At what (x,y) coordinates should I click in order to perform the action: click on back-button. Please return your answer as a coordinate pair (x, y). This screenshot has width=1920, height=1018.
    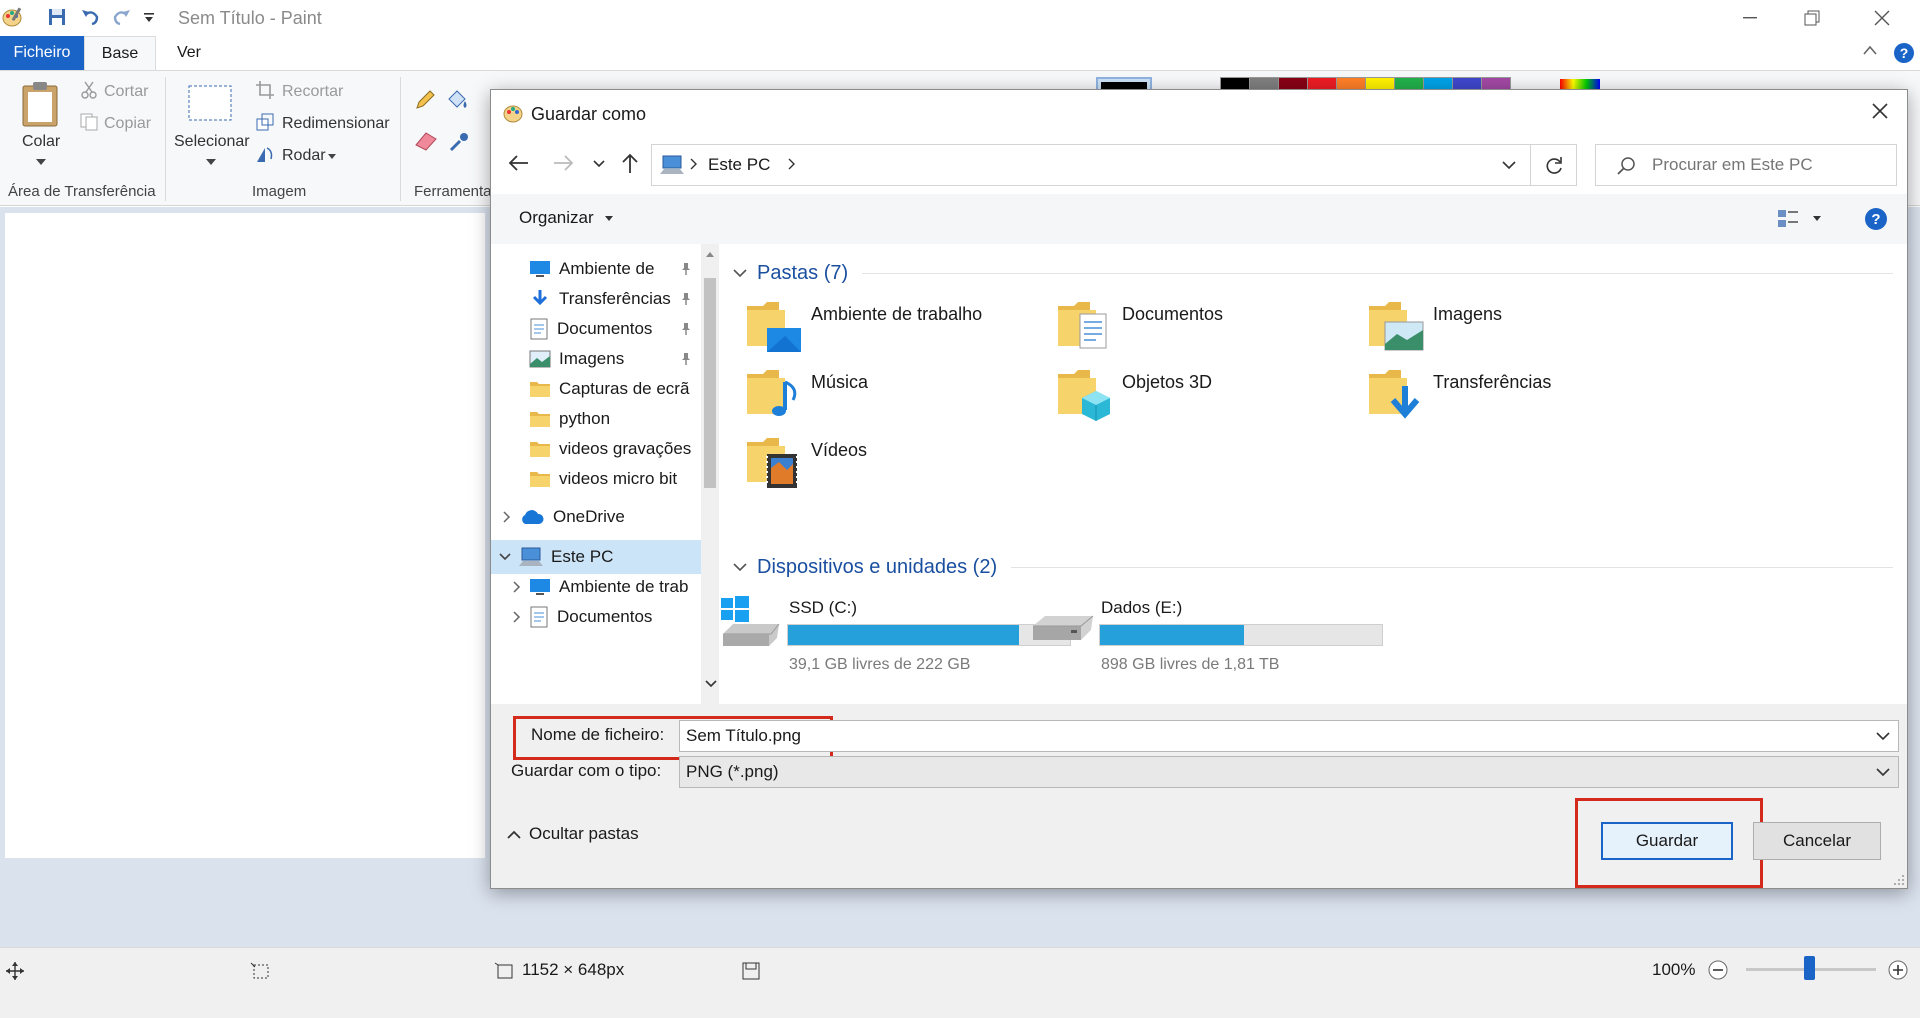
    Looking at the image, I should click on (518, 163).